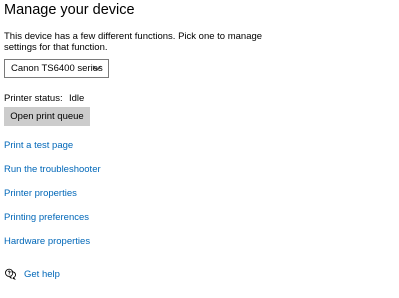 This screenshot has height=298, width=399. Describe the element at coordinates (47, 241) in the screenshot. I see `hardware-properties-link: Hardware properties` at that location.